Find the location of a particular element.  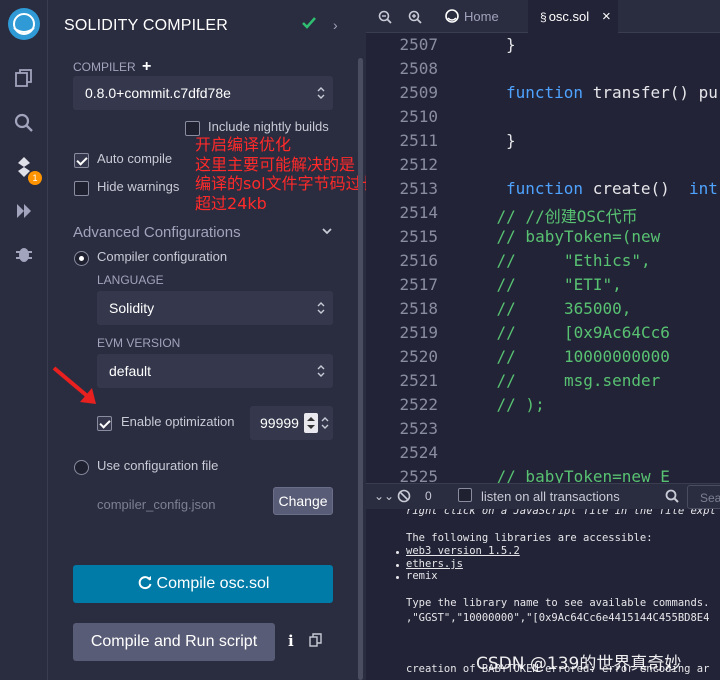

line-number: 2515 is located at coordinates (418, 236).